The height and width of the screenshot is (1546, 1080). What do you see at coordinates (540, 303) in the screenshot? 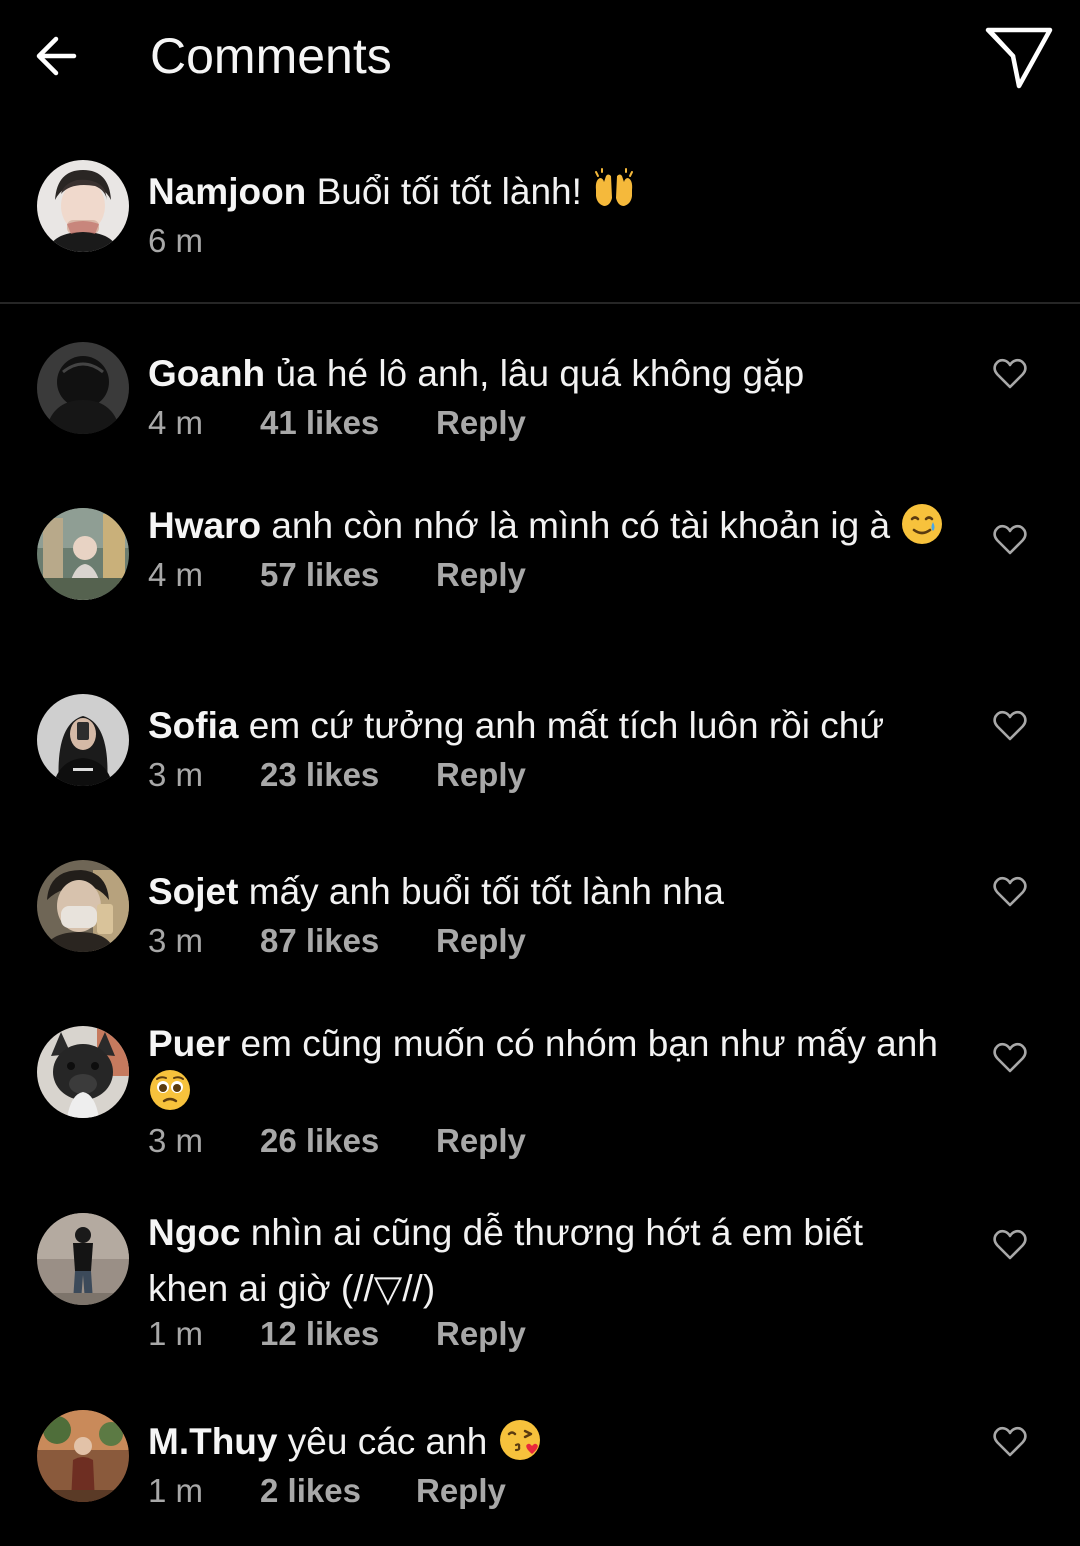
I see `divider` at bounding box center [540, 303].